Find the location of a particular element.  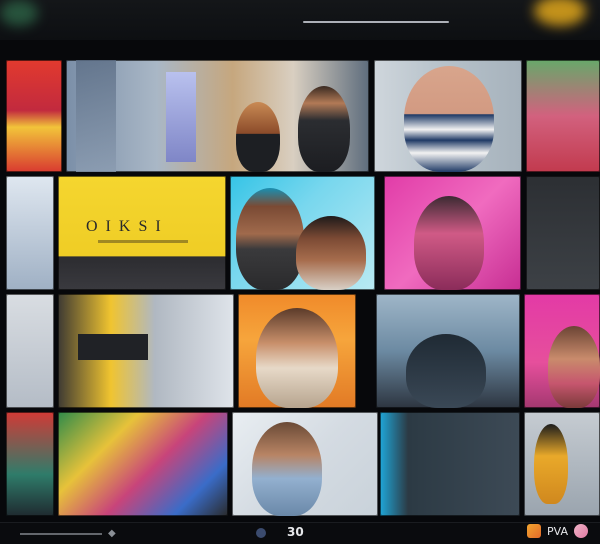

participant-tile: O I K S I is located at coordinates (142, 233).